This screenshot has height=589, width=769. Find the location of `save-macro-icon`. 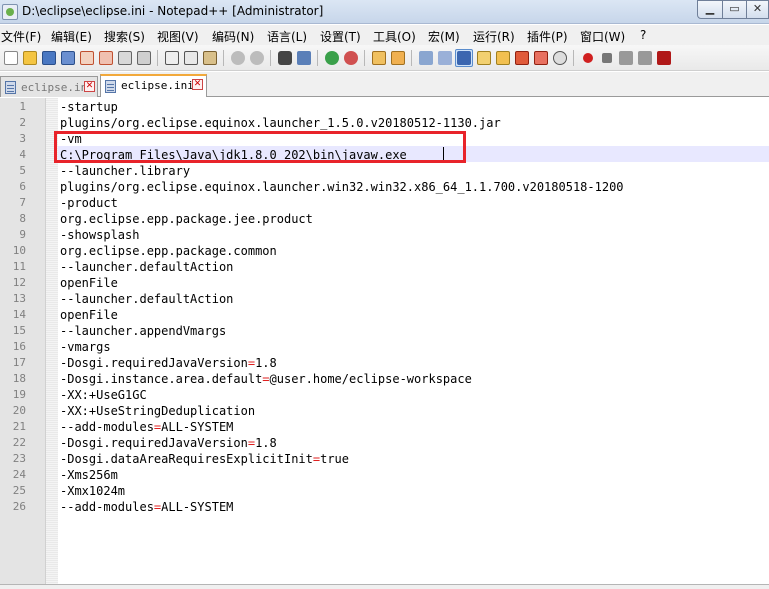

save-macro-icon is located at coordinates (664, 58).